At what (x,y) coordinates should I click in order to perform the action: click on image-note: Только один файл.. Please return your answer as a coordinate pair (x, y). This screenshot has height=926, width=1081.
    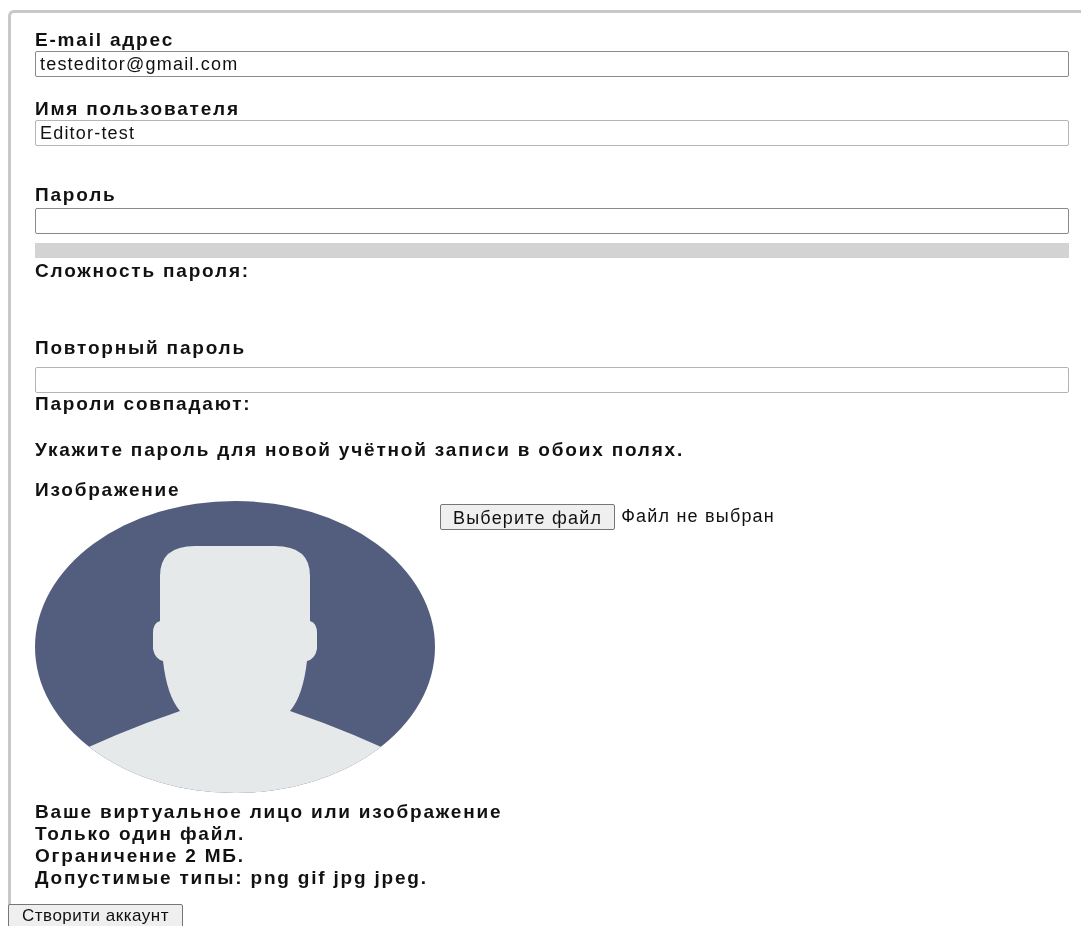
    Looking at the image, I should click on (141, 834).